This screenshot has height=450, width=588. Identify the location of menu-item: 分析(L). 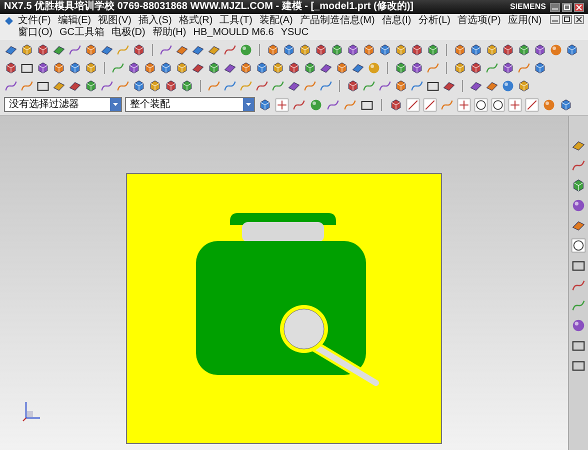
(434, 21).